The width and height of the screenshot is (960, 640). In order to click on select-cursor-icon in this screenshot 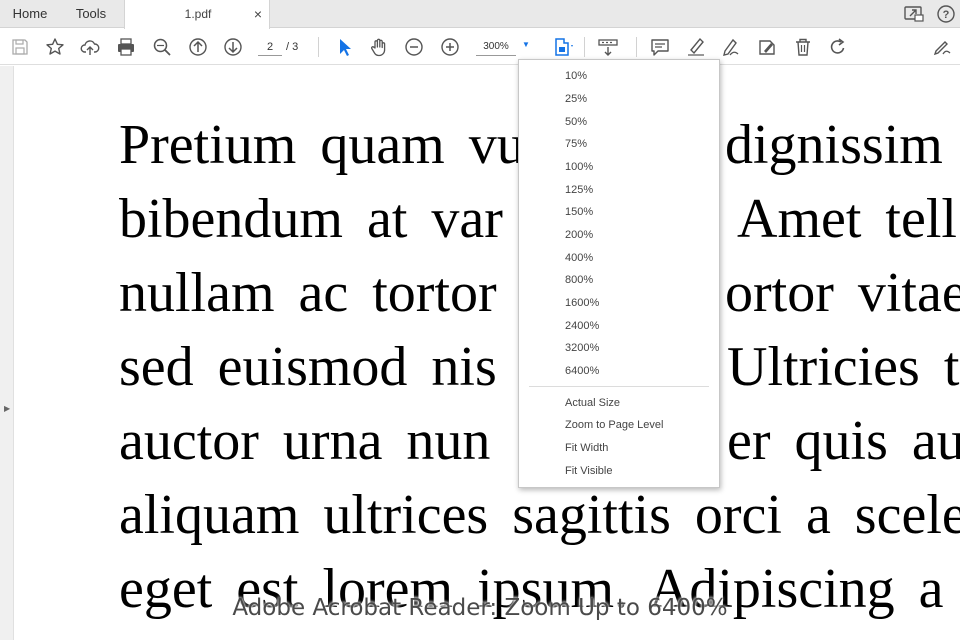, I will do `click(345, 47)`.